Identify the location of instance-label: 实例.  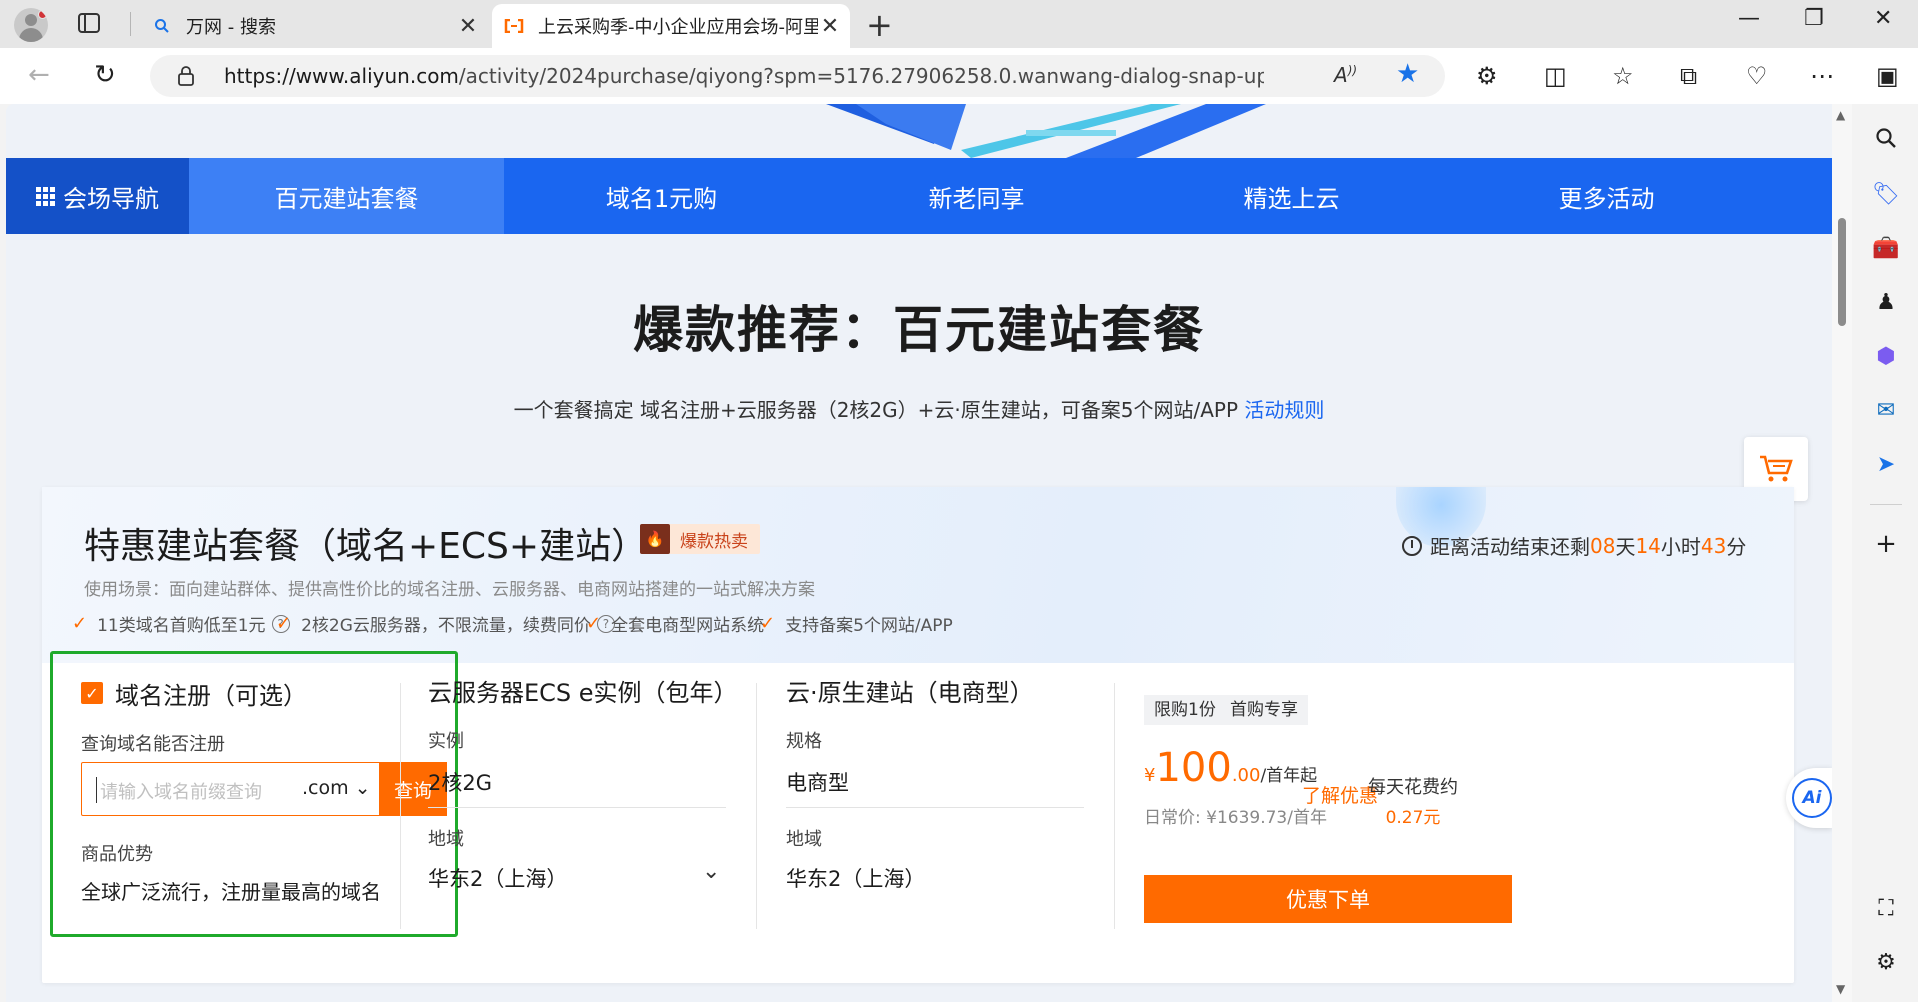
(446, 741).